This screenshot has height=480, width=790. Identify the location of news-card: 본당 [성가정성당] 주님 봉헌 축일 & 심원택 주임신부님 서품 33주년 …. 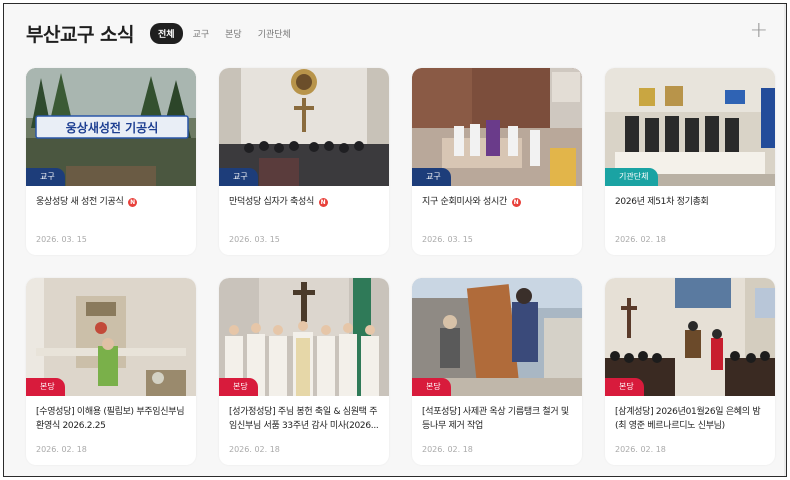
(304, 371).